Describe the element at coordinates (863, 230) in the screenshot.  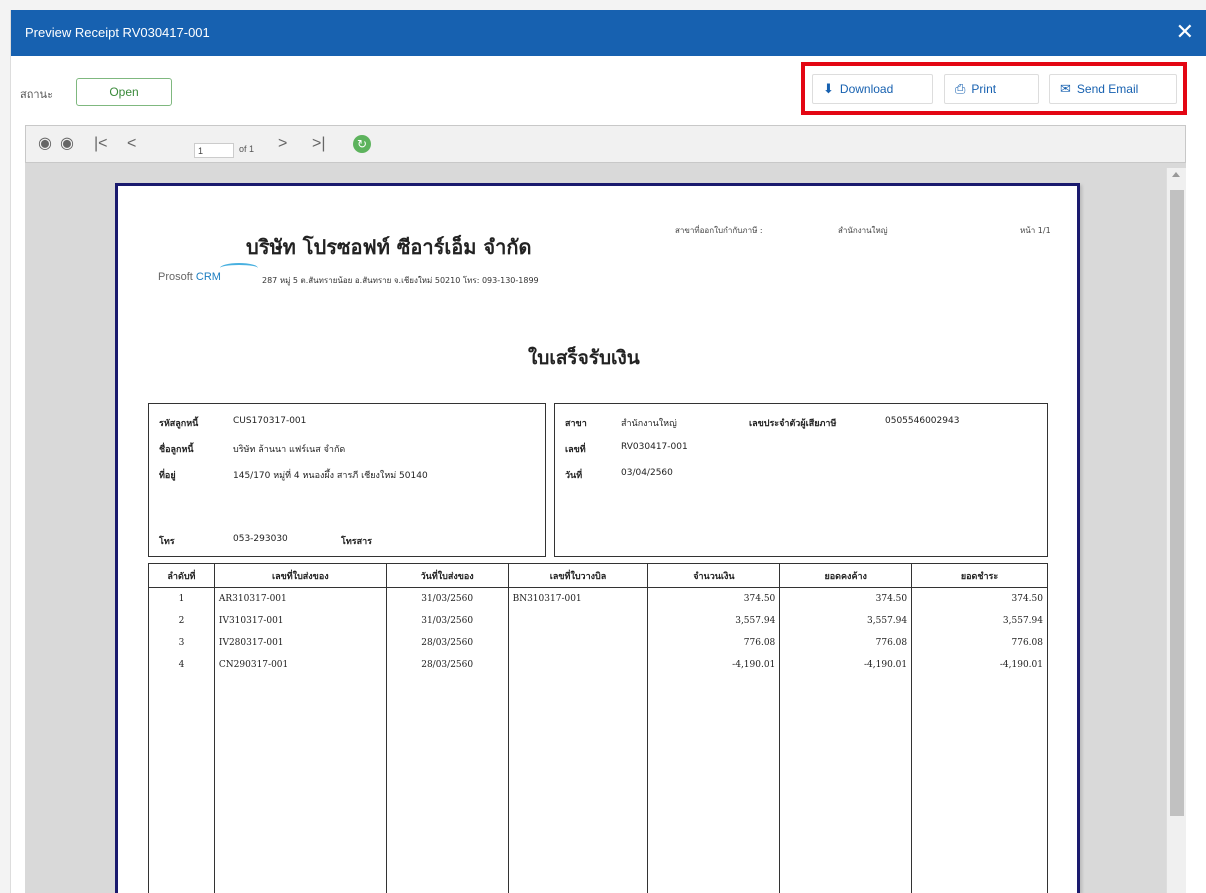
I see `branch-header-value: สำนักงานใหญ่` at that location.